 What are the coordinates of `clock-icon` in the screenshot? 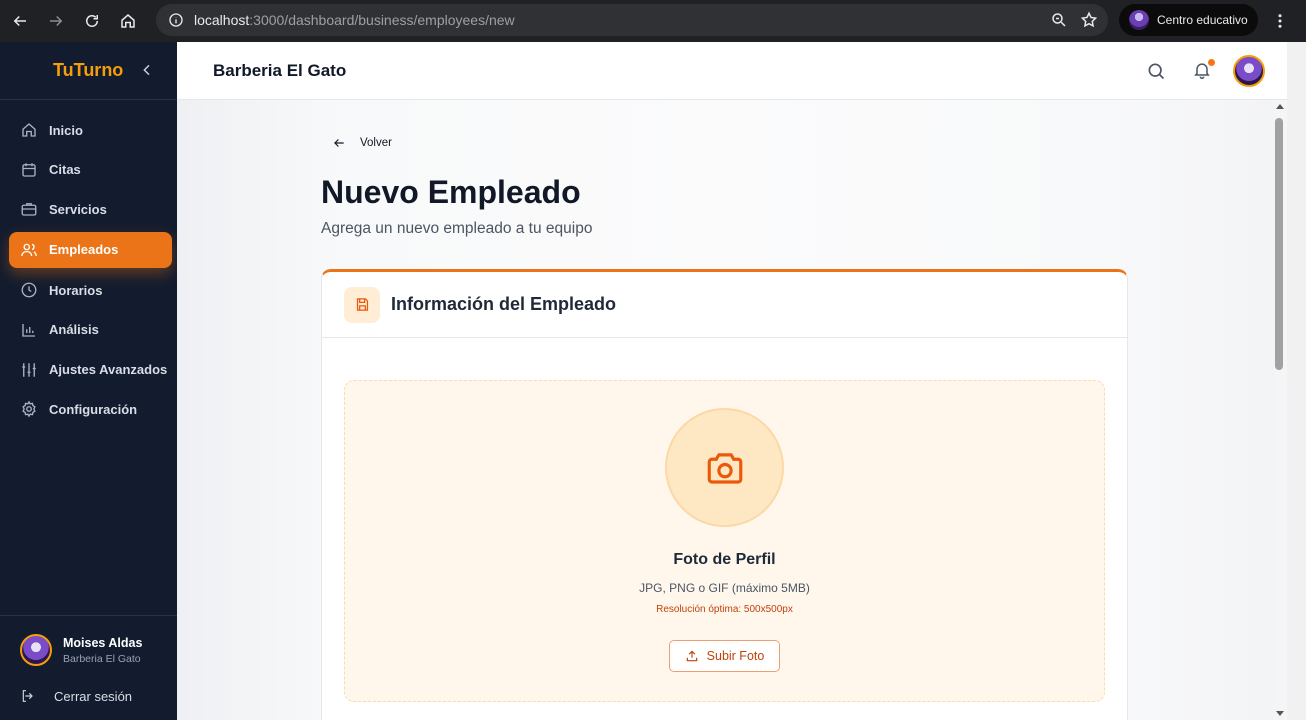 It's located at (29, 290).